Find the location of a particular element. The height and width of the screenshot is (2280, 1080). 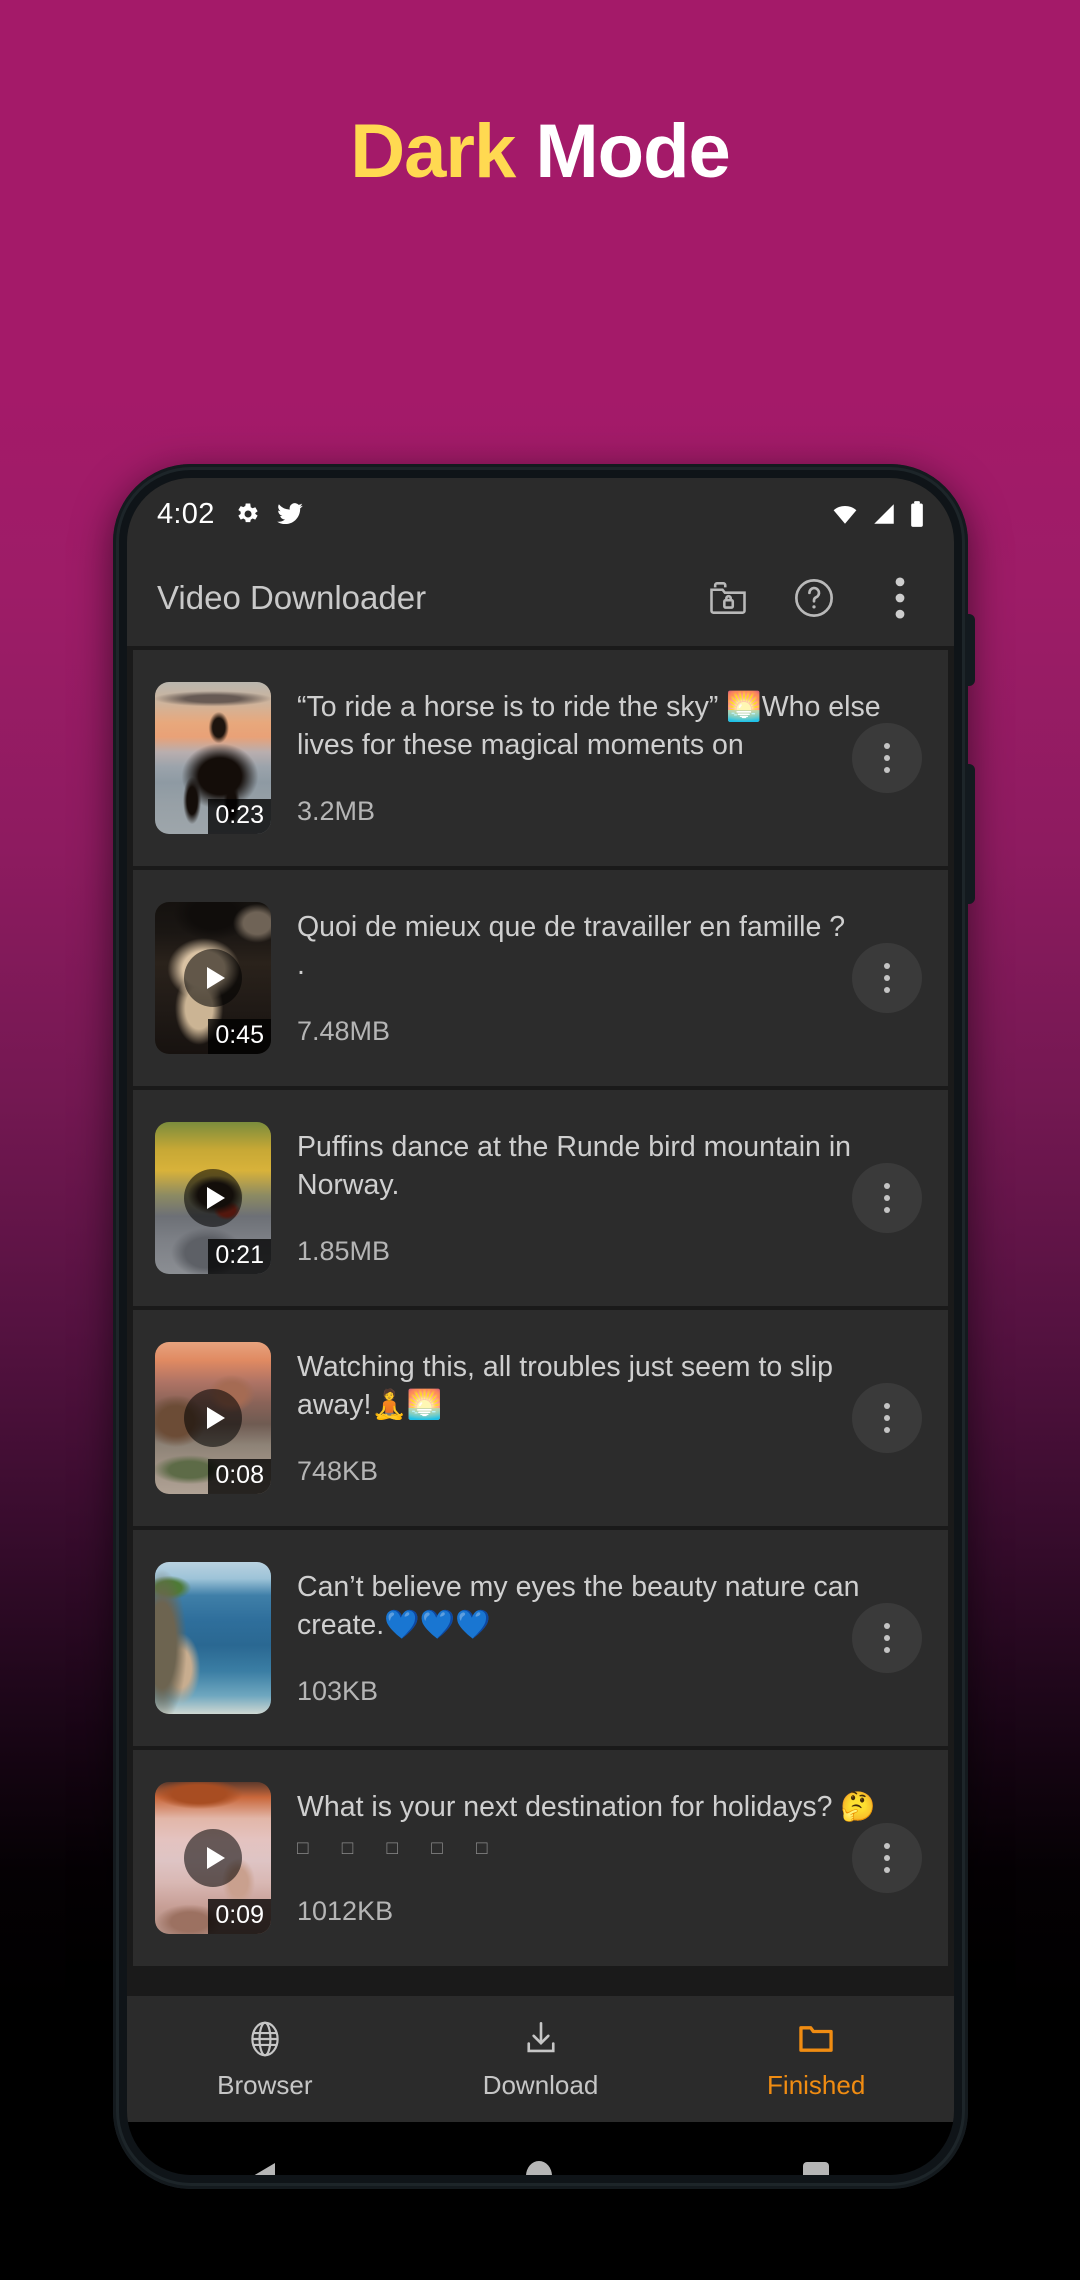

help-icon is located at coordinates (814, 598).